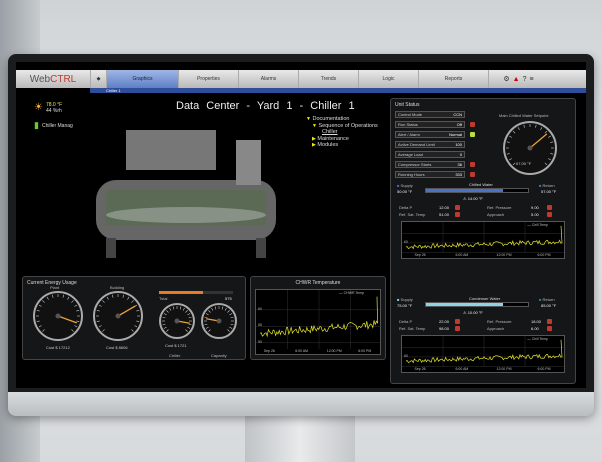 The width and height of the screenshot is (602, 462). I want to click on chart-legend: — Chill Temp, so click(537, 225).